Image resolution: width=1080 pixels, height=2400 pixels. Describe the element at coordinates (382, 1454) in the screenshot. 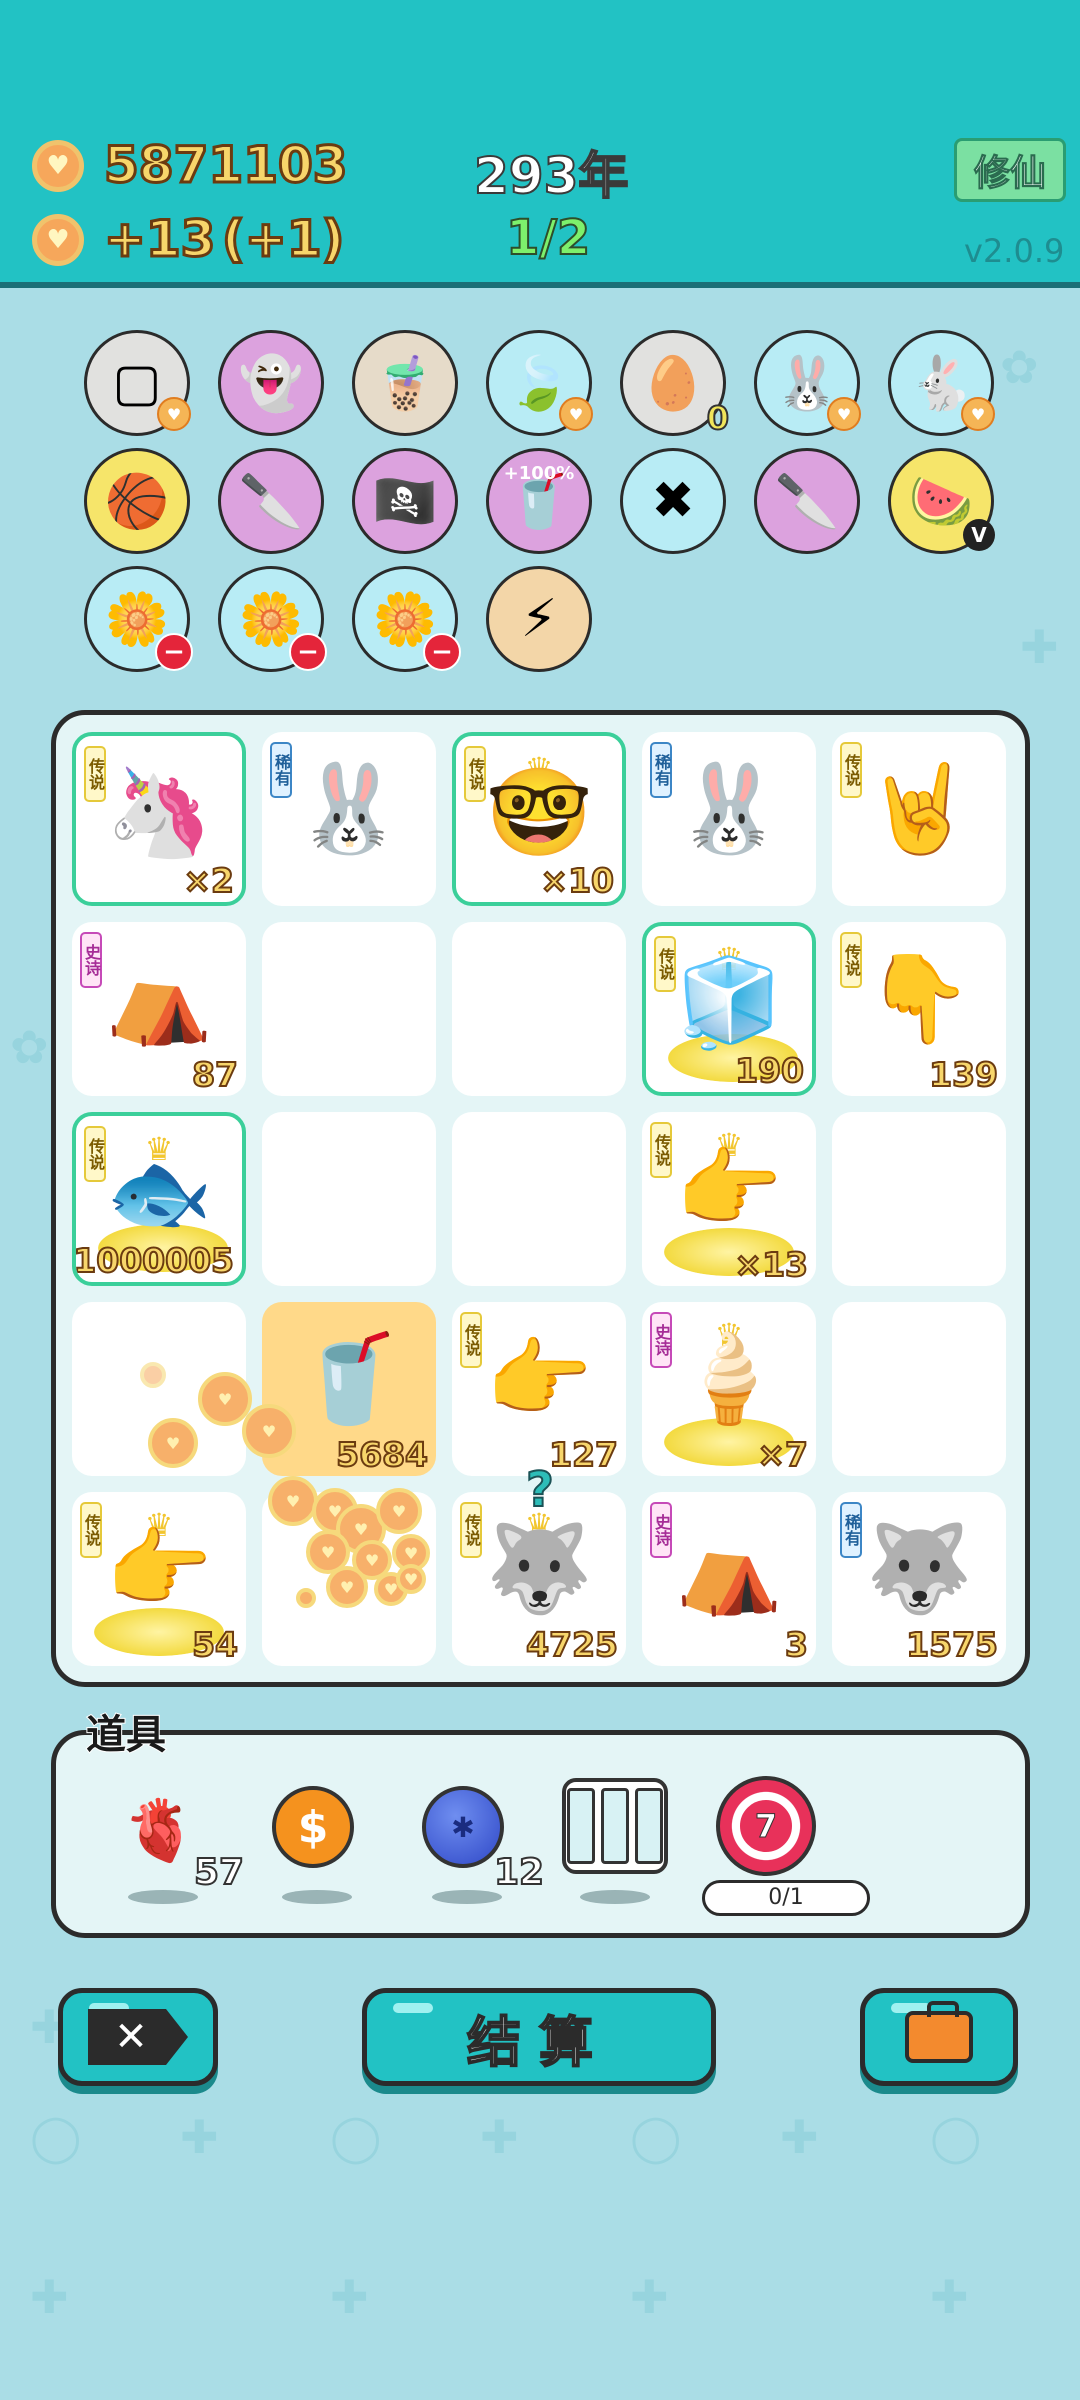

I see `item-count: 5684` at that location.